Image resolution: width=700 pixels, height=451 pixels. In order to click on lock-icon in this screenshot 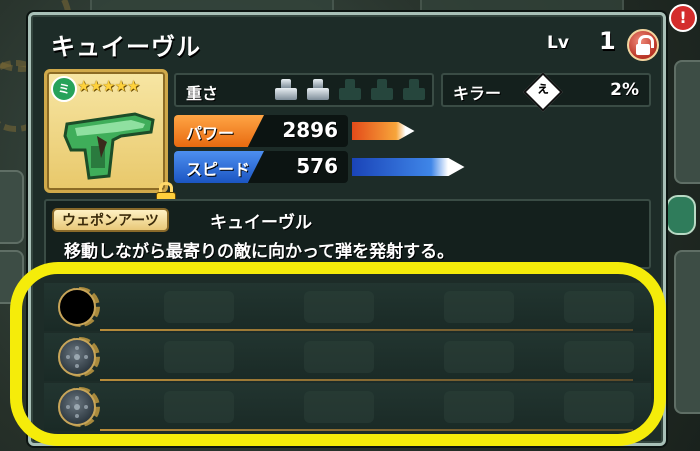, I will do `click(643, 49)`.